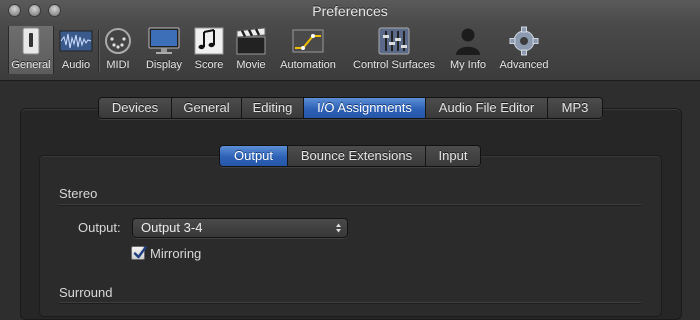  I want to click on switch-icon, so click(31, 41).